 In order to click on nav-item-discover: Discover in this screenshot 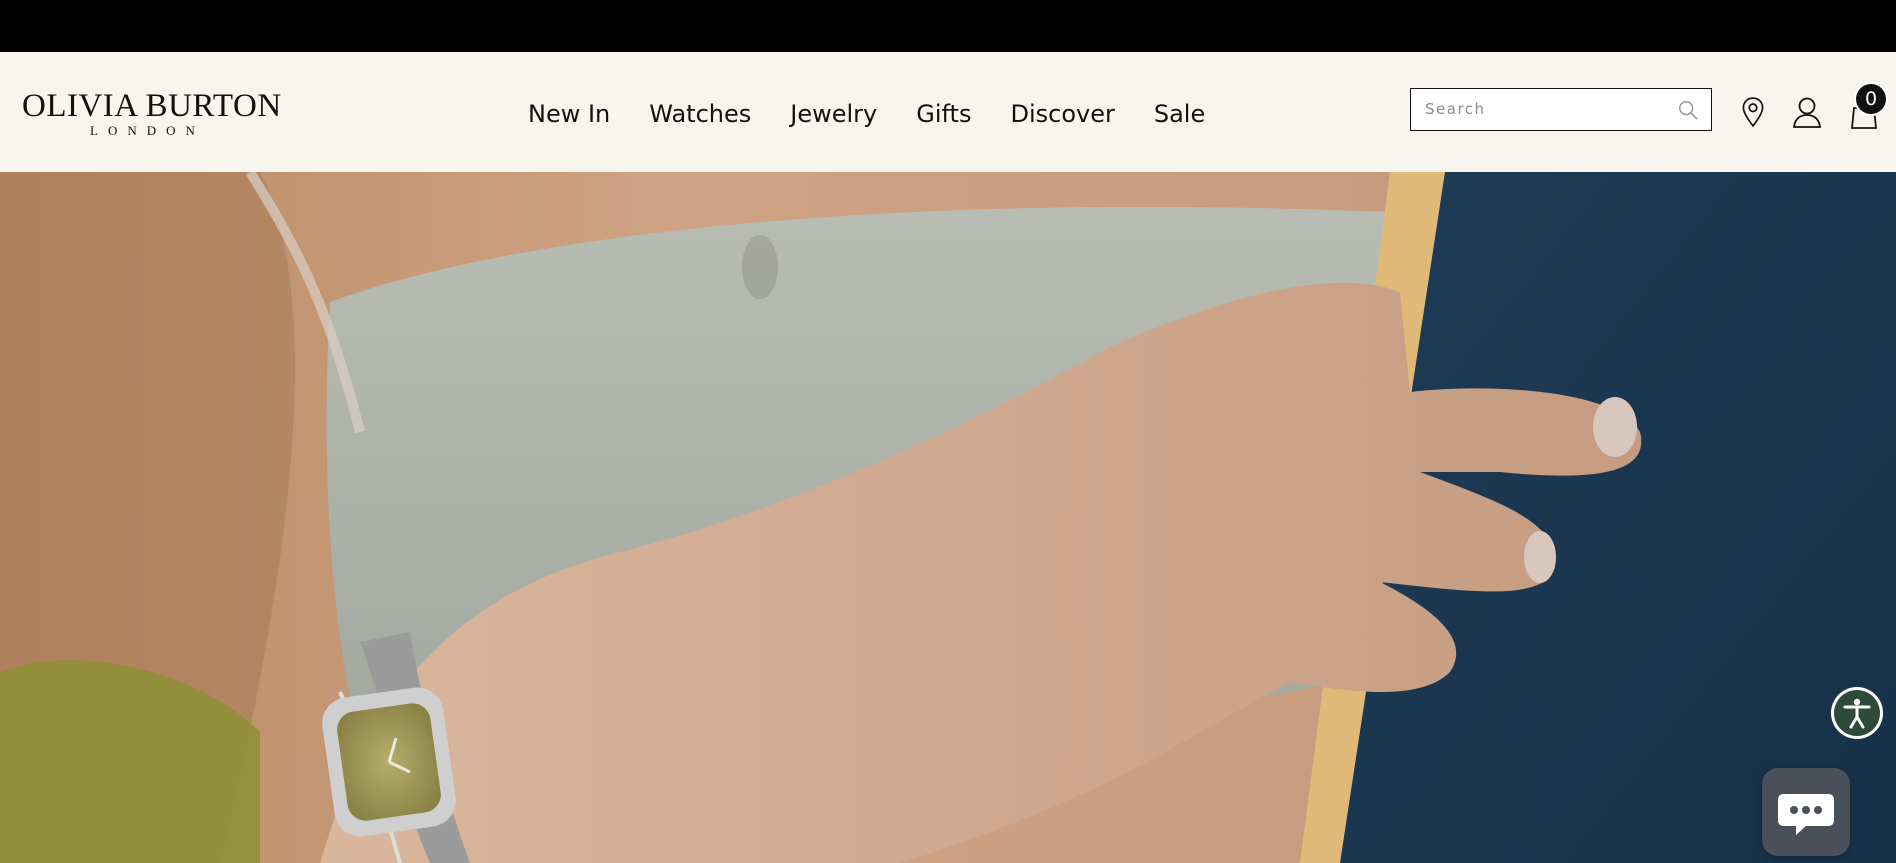, I will do `click(1062, 114)`.